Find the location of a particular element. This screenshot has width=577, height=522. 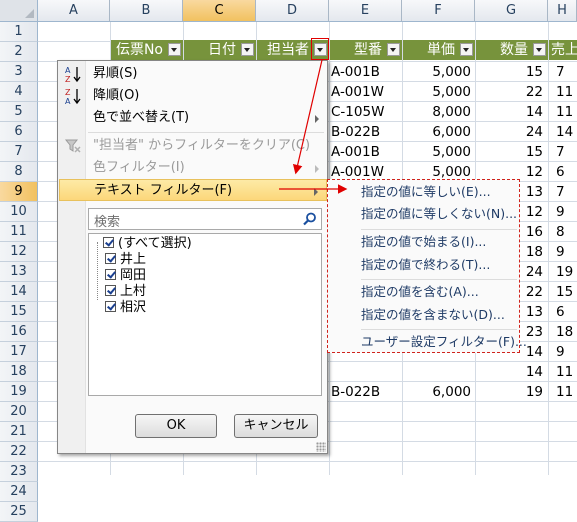

menu-item-sort-ascending: A Z 昇順(S) is located at coordinates (193, 74).